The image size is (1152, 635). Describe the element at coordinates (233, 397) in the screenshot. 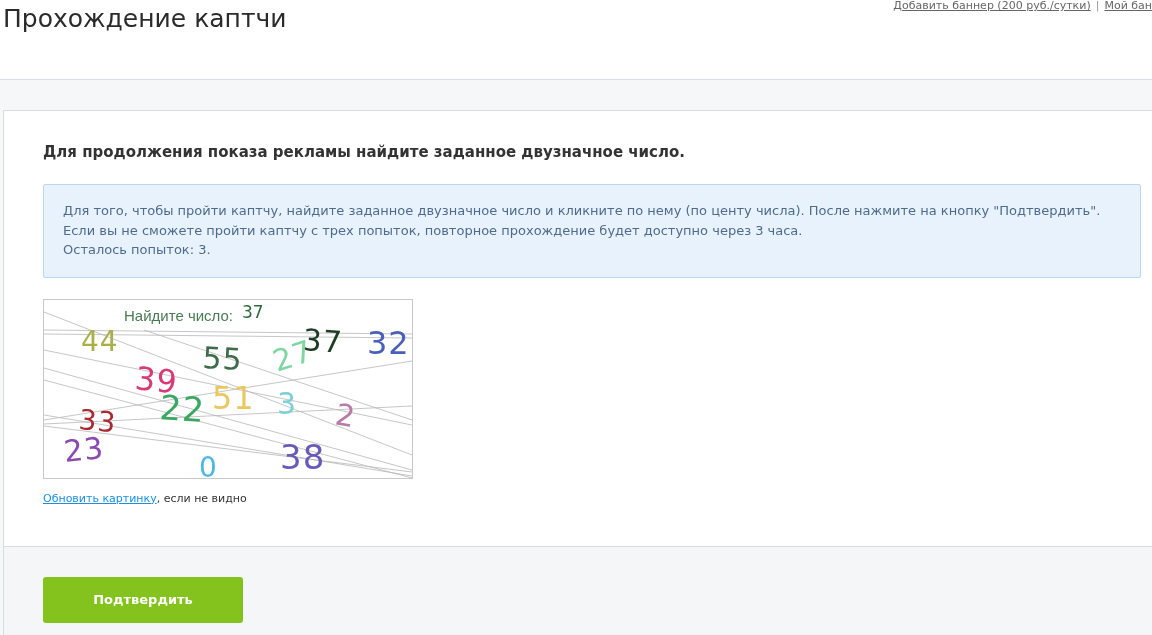

I see `captcha-number: 51` at that location.